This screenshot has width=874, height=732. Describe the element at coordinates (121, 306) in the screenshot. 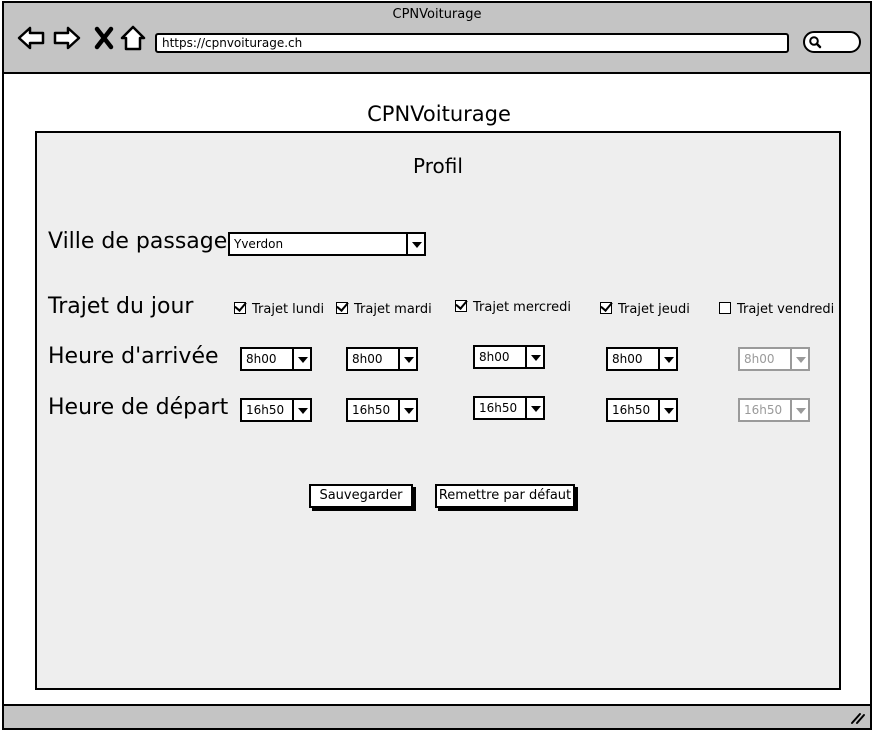

I see `daily-trip-label: Trajet du jour` at that location.